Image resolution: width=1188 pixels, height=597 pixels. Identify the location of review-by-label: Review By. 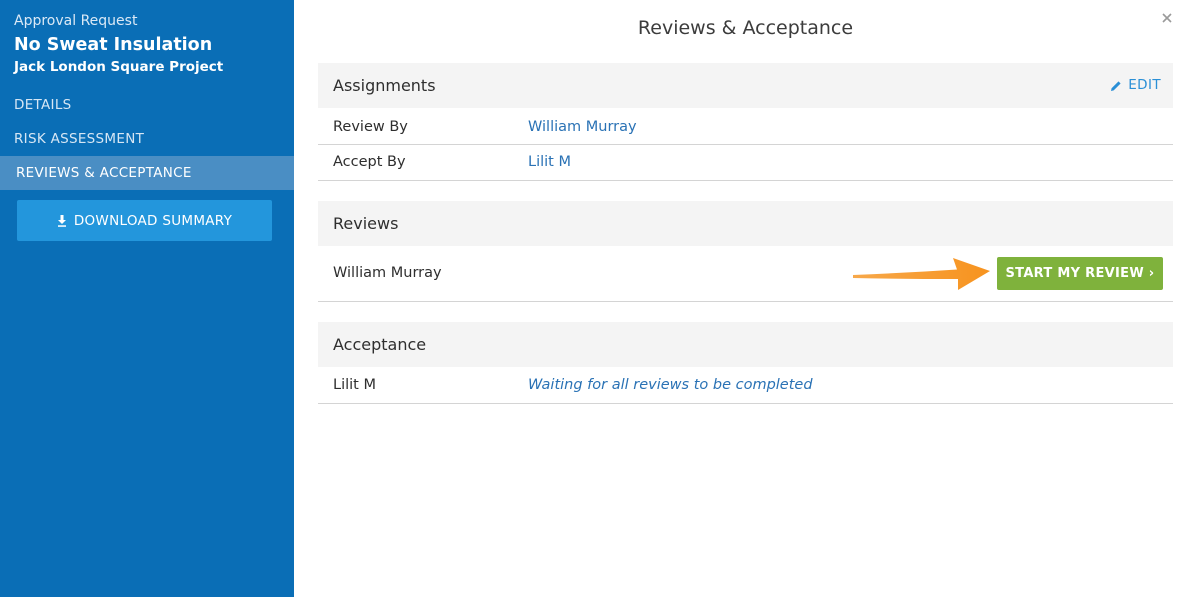
(370, 127).